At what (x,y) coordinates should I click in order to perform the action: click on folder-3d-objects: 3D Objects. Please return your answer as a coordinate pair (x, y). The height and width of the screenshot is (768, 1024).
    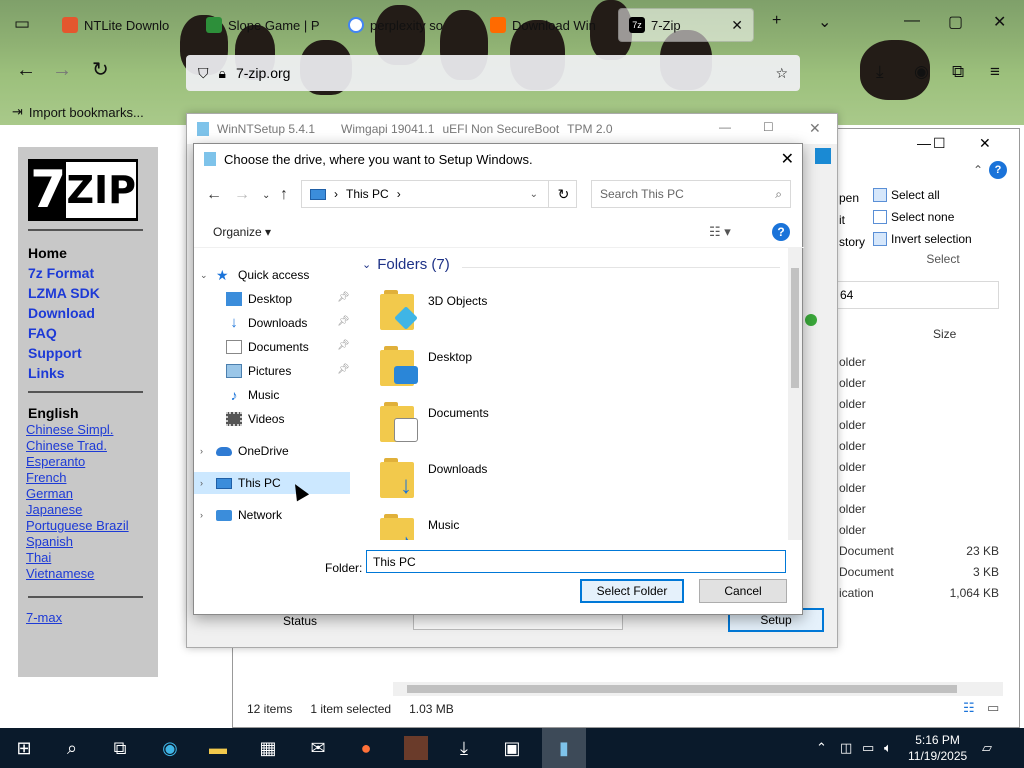
    Looking at the image, I should click on (433, 313).